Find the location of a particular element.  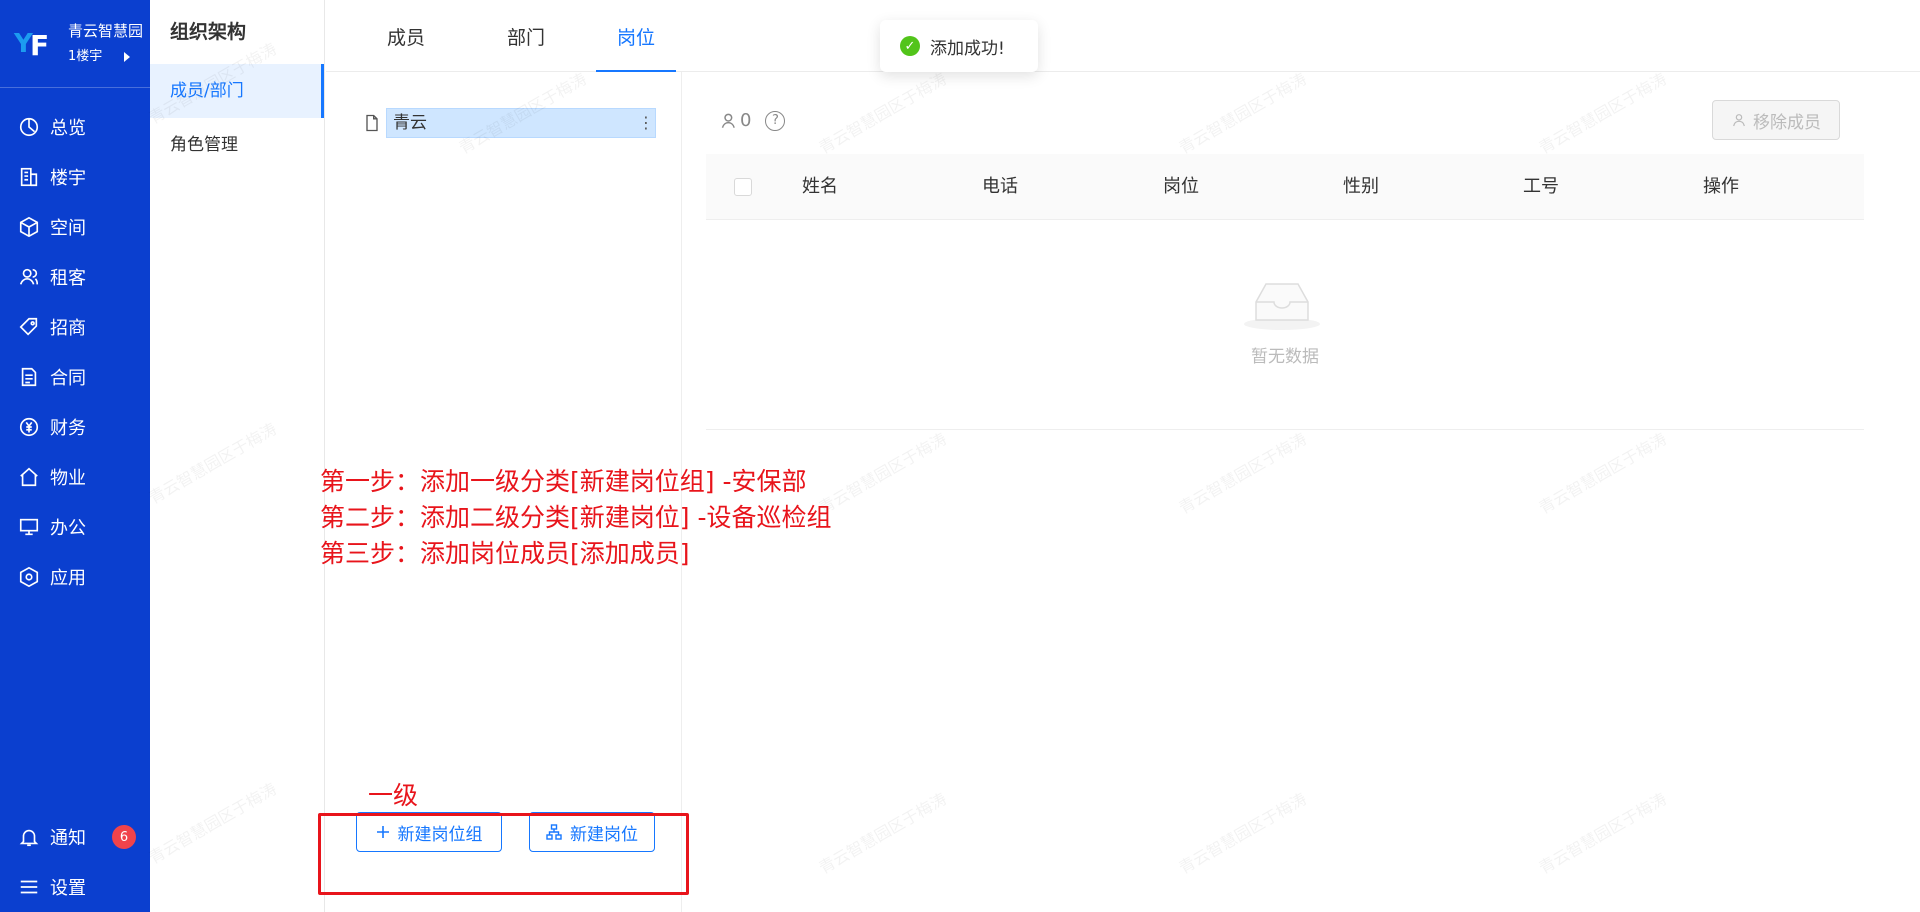

column-header: 操作 is located at coordinates (1721, 186).